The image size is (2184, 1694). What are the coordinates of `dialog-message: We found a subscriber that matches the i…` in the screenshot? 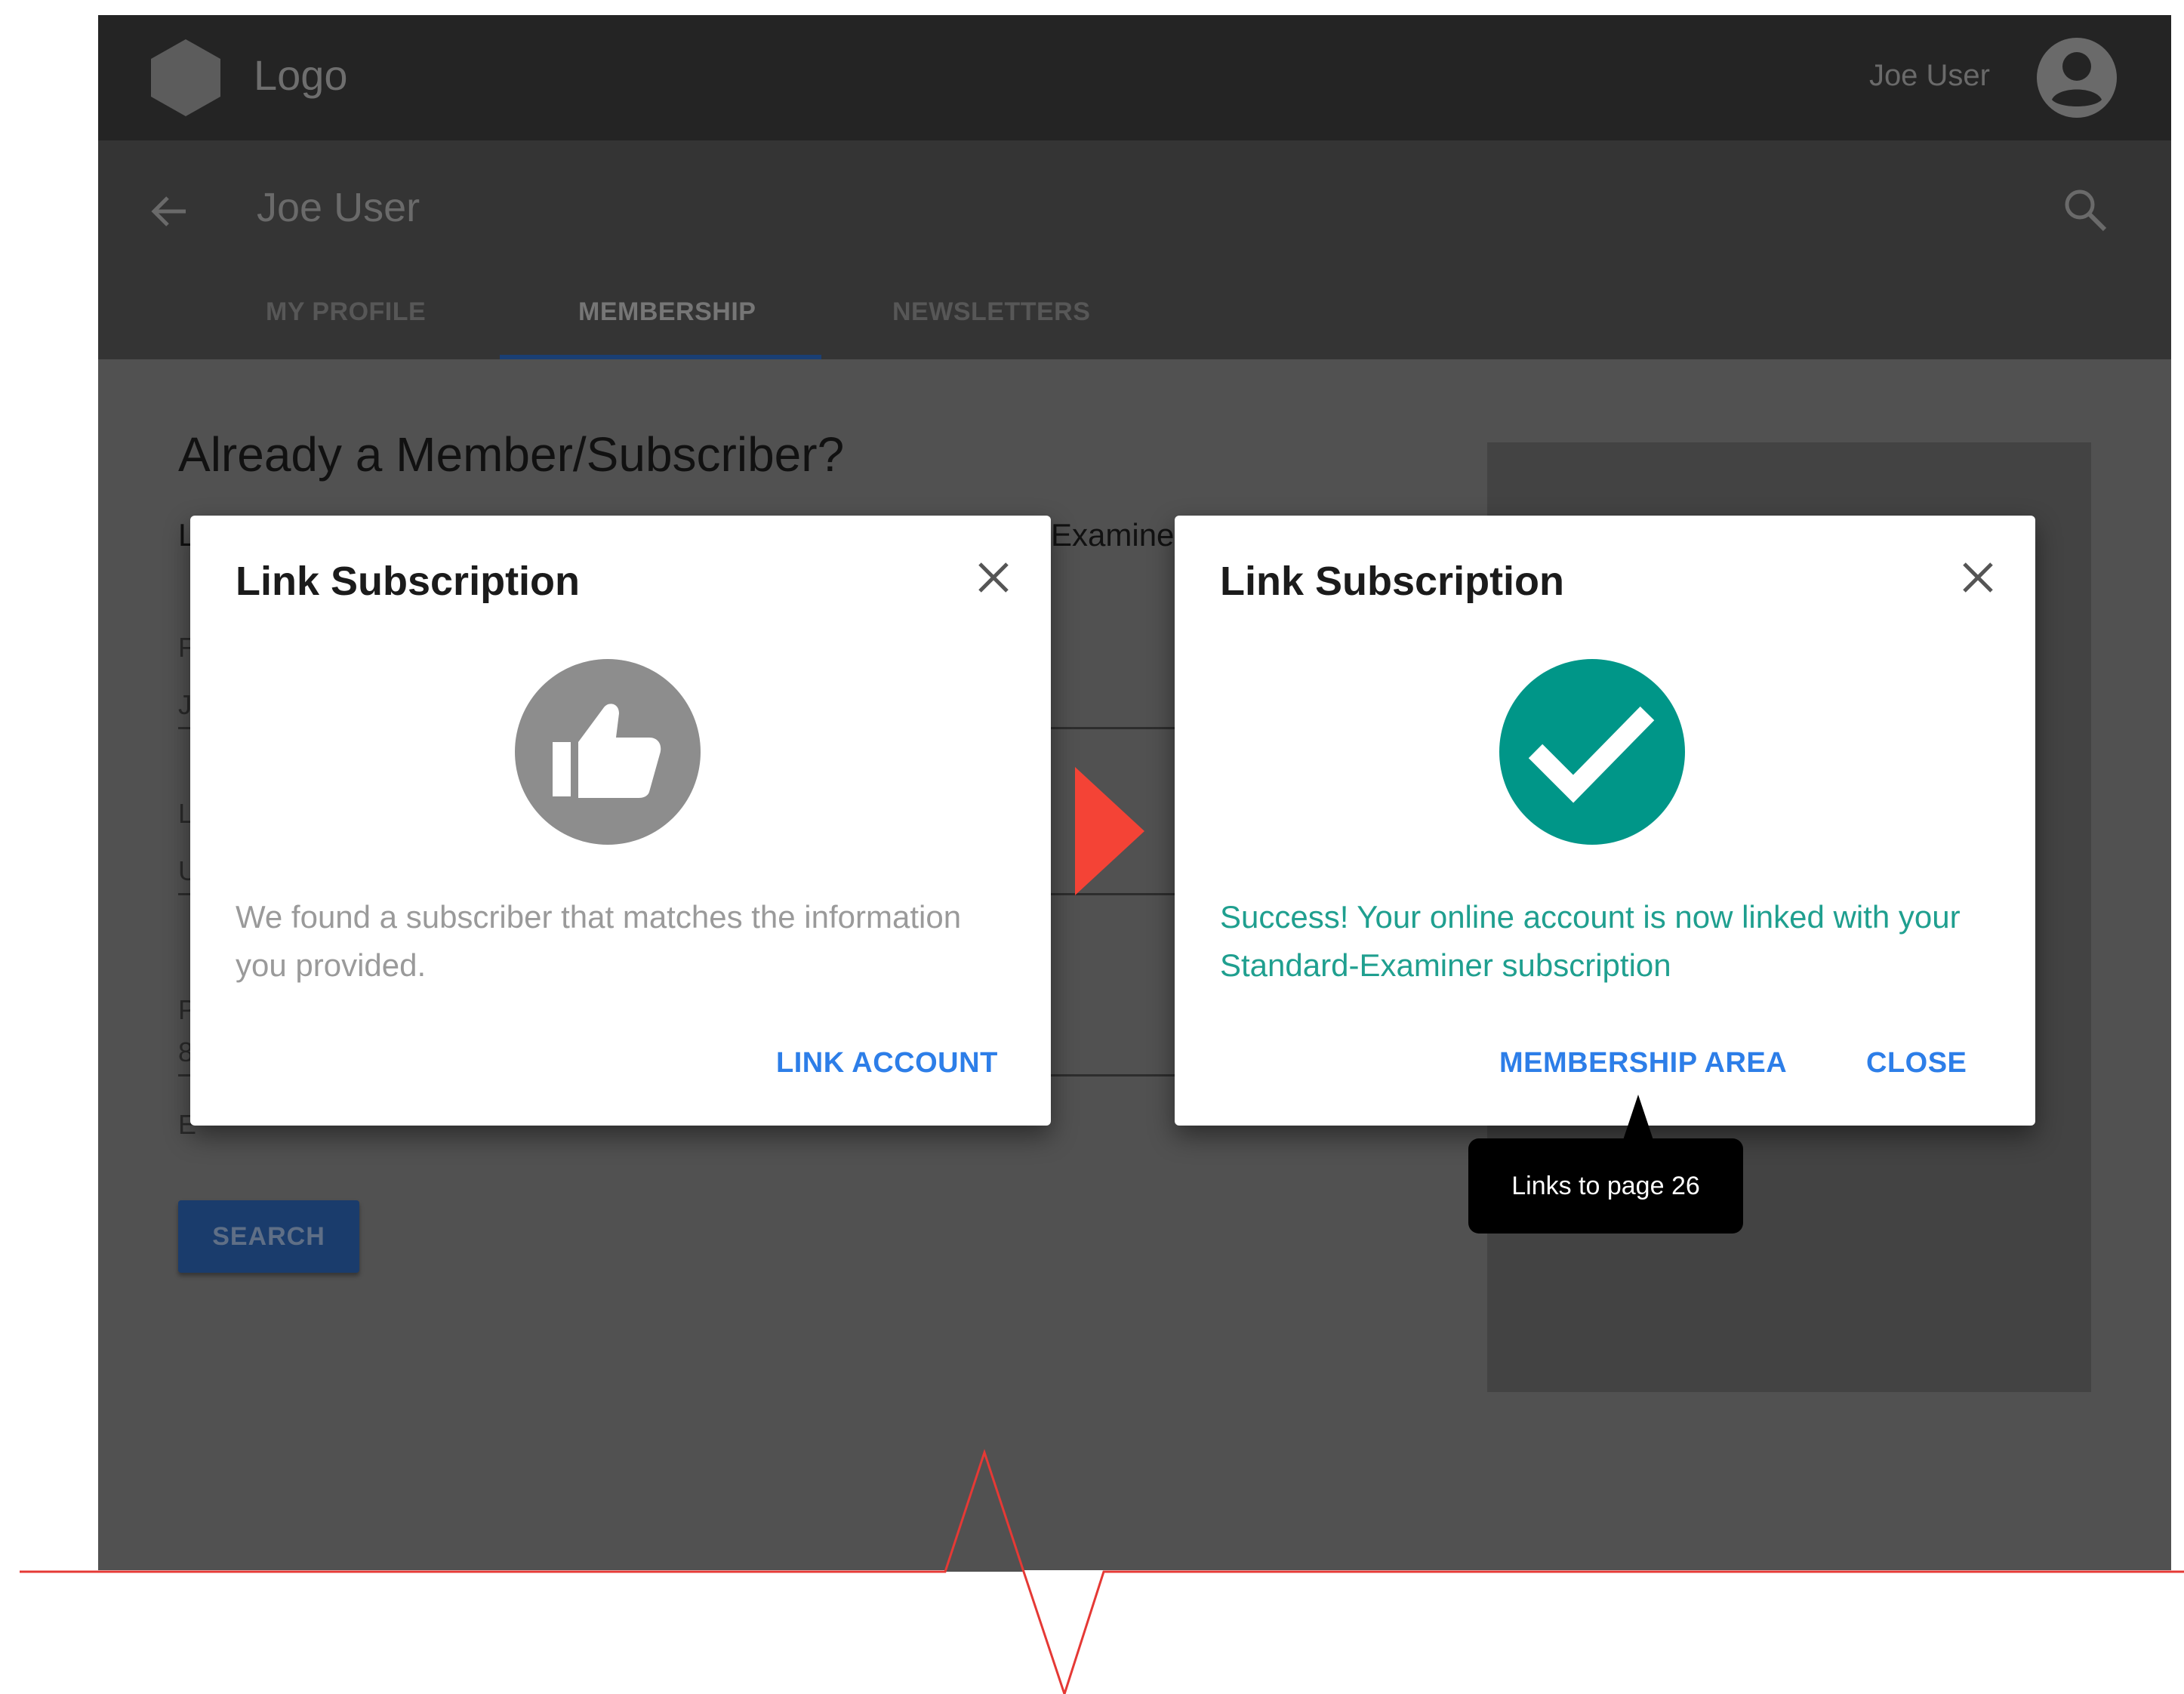 It's located at (599, 941).